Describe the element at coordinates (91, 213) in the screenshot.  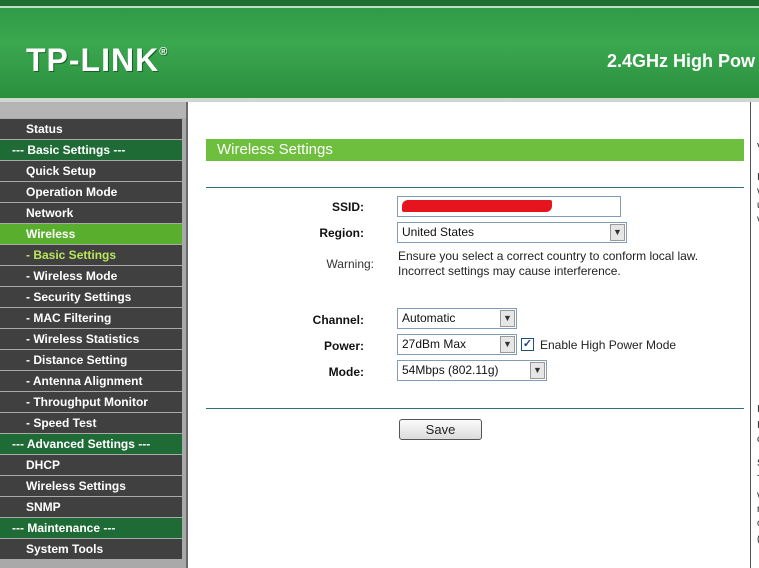
I see `menu-item-network: Network` at that location.